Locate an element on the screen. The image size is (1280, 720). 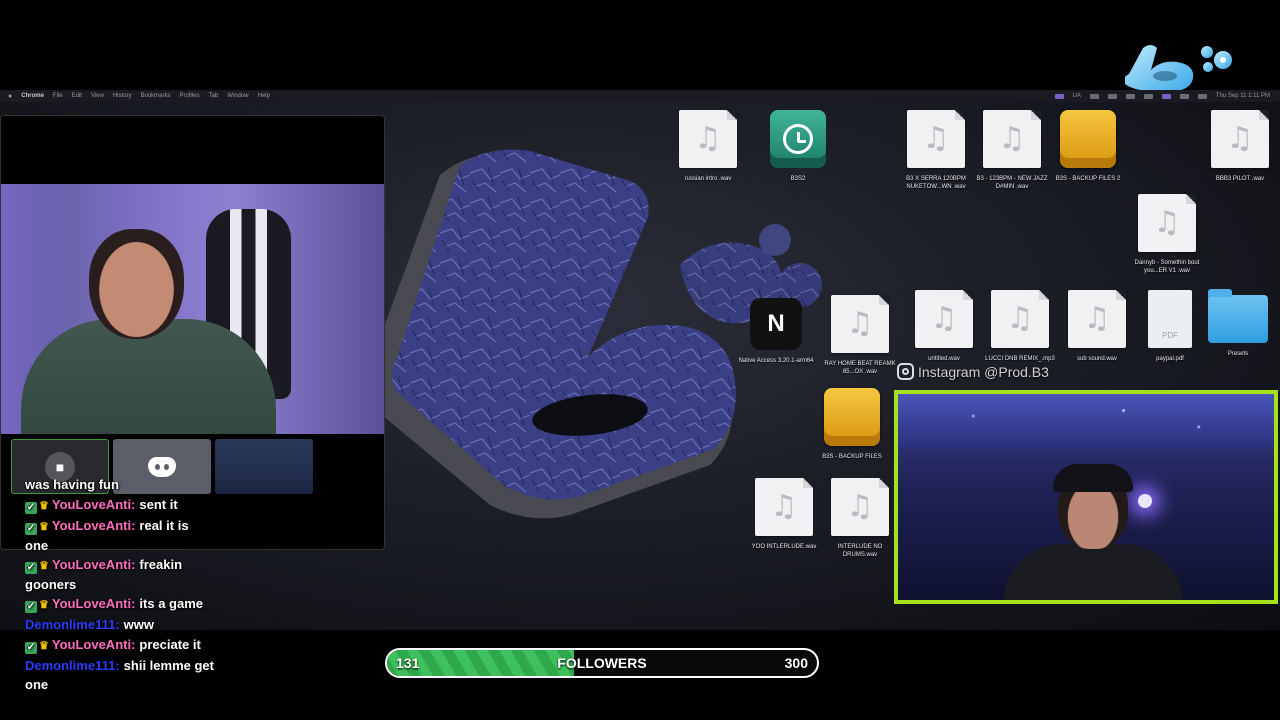
file-b3-x-serra: ♫ B3 X SERRA 120BPM NUKETOW...WN .wav is located at coordinates (936, 150).